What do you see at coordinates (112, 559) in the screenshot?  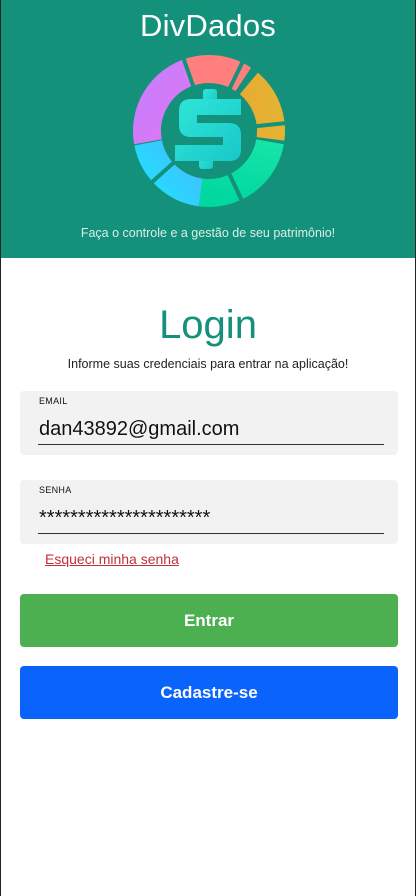 I see `forgot-password-link: Esqueci minha senha` at bounding box center [112, 559].